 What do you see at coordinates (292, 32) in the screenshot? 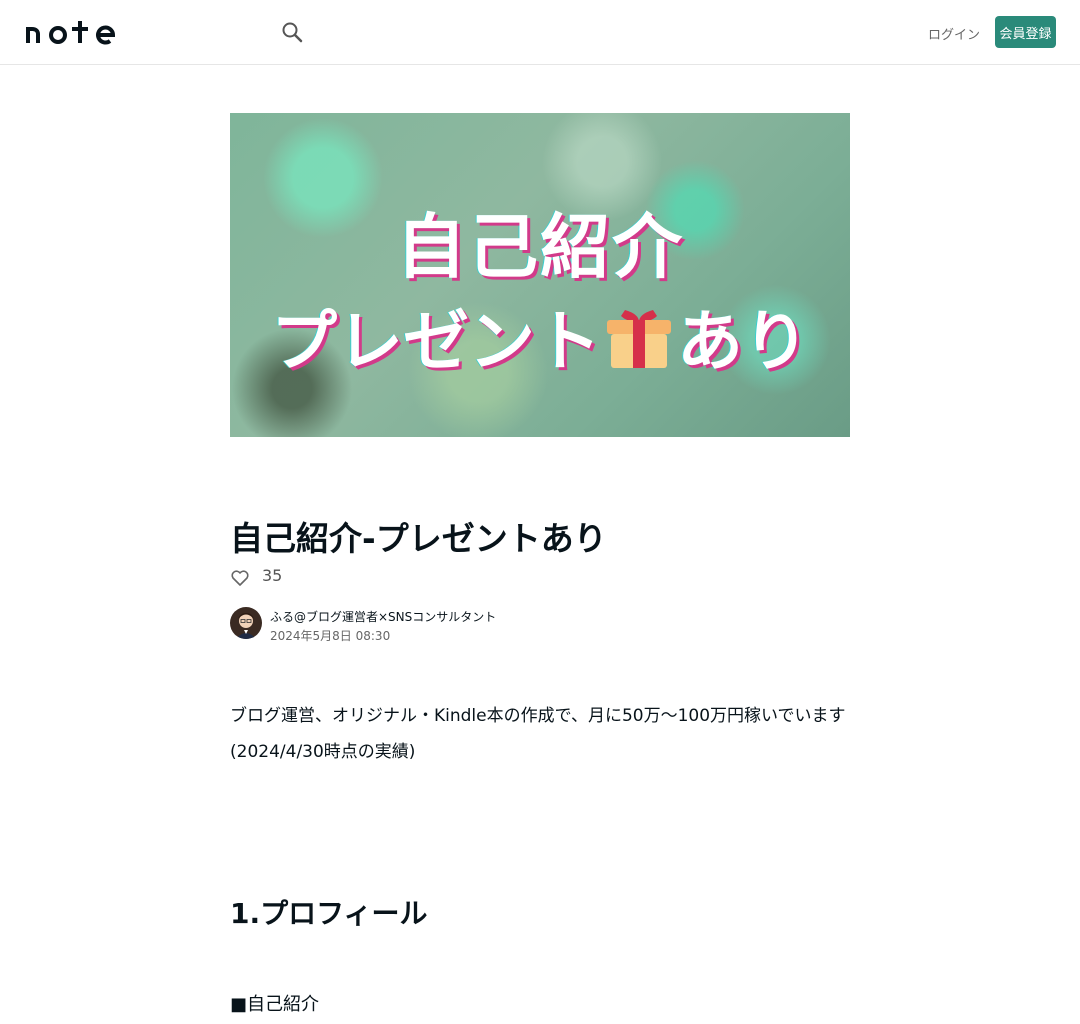
I see `search-icon` at bounding box center [292, 32].